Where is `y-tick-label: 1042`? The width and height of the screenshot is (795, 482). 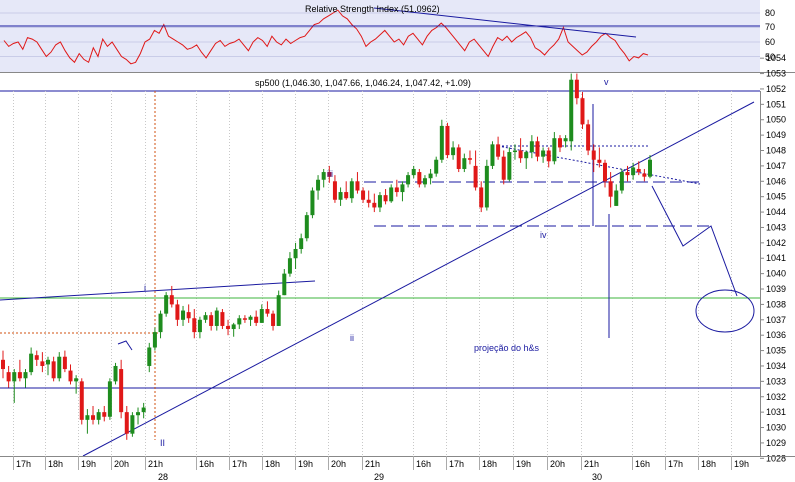
y-tick-label: 1042 is located at coordinates (776, 243).